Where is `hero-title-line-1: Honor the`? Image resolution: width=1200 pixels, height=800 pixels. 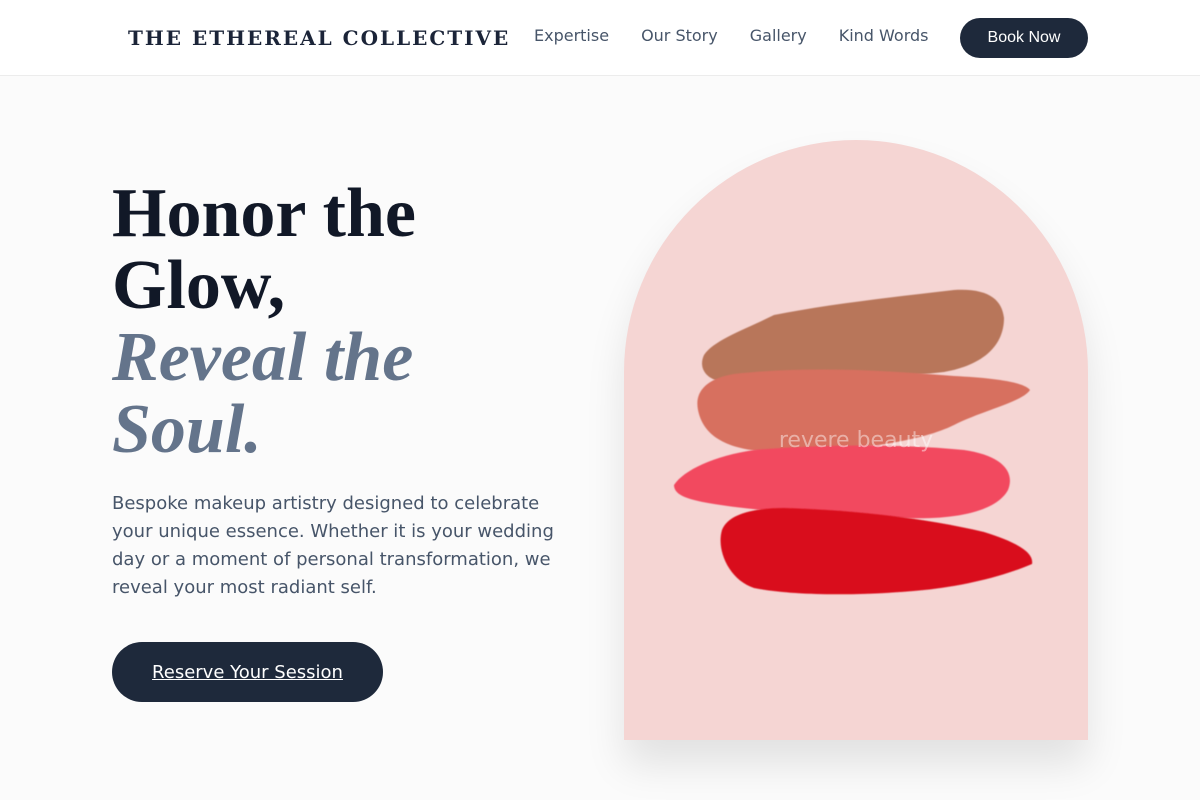 hero-title-line-1: Honor the is located at coordinates (264, 213).